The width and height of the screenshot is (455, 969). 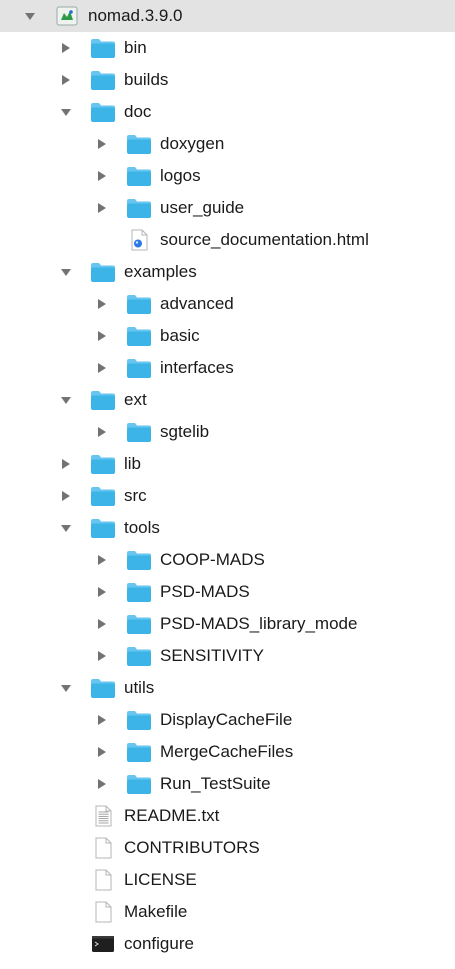 I want to click on tree-item-label: basic, so click(x=180, y=335).